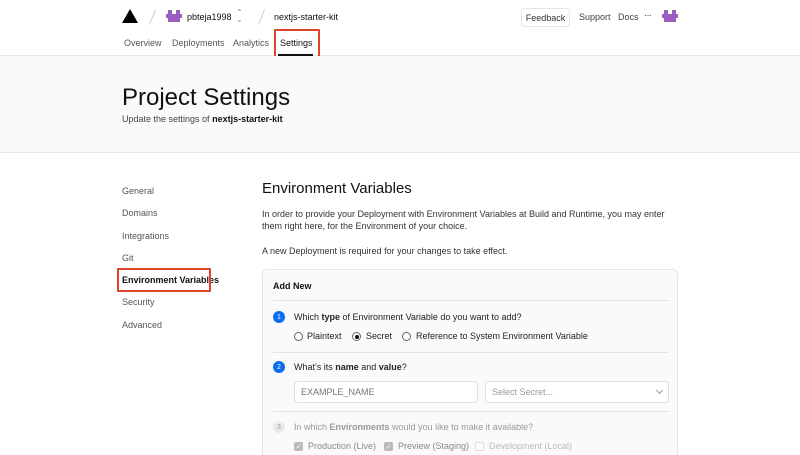  I want to click on env-name-input, so click(386, 392).